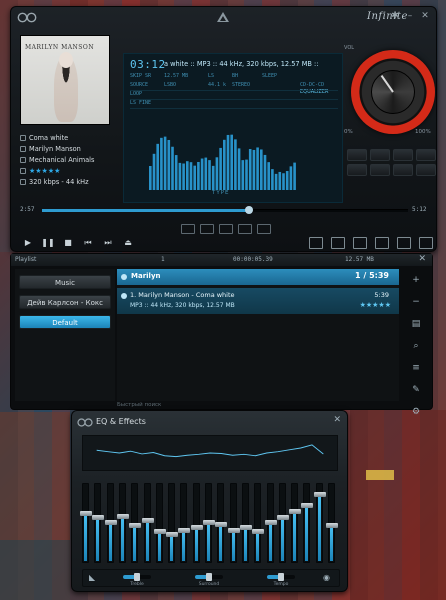 This screenshot has height=600, width=446. I want to click on rating-stars: ★★★★★, so click(44, 171).